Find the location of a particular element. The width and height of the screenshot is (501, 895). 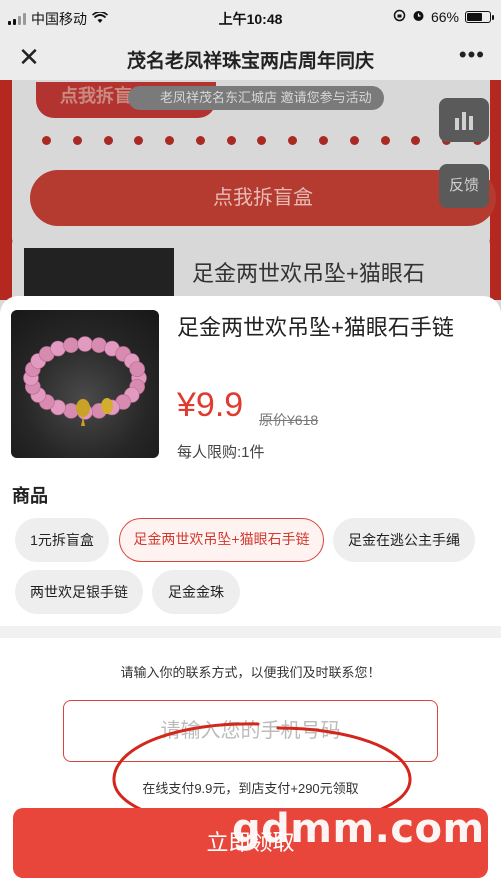

product-thumb is located at coordinates (99, 274).